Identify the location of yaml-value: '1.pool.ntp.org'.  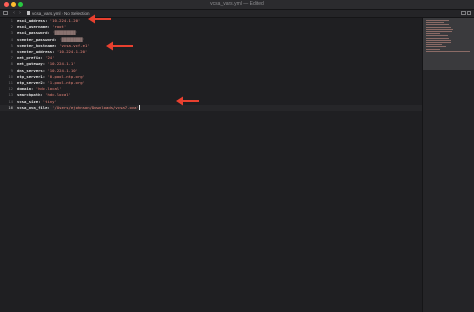
(66, 82).